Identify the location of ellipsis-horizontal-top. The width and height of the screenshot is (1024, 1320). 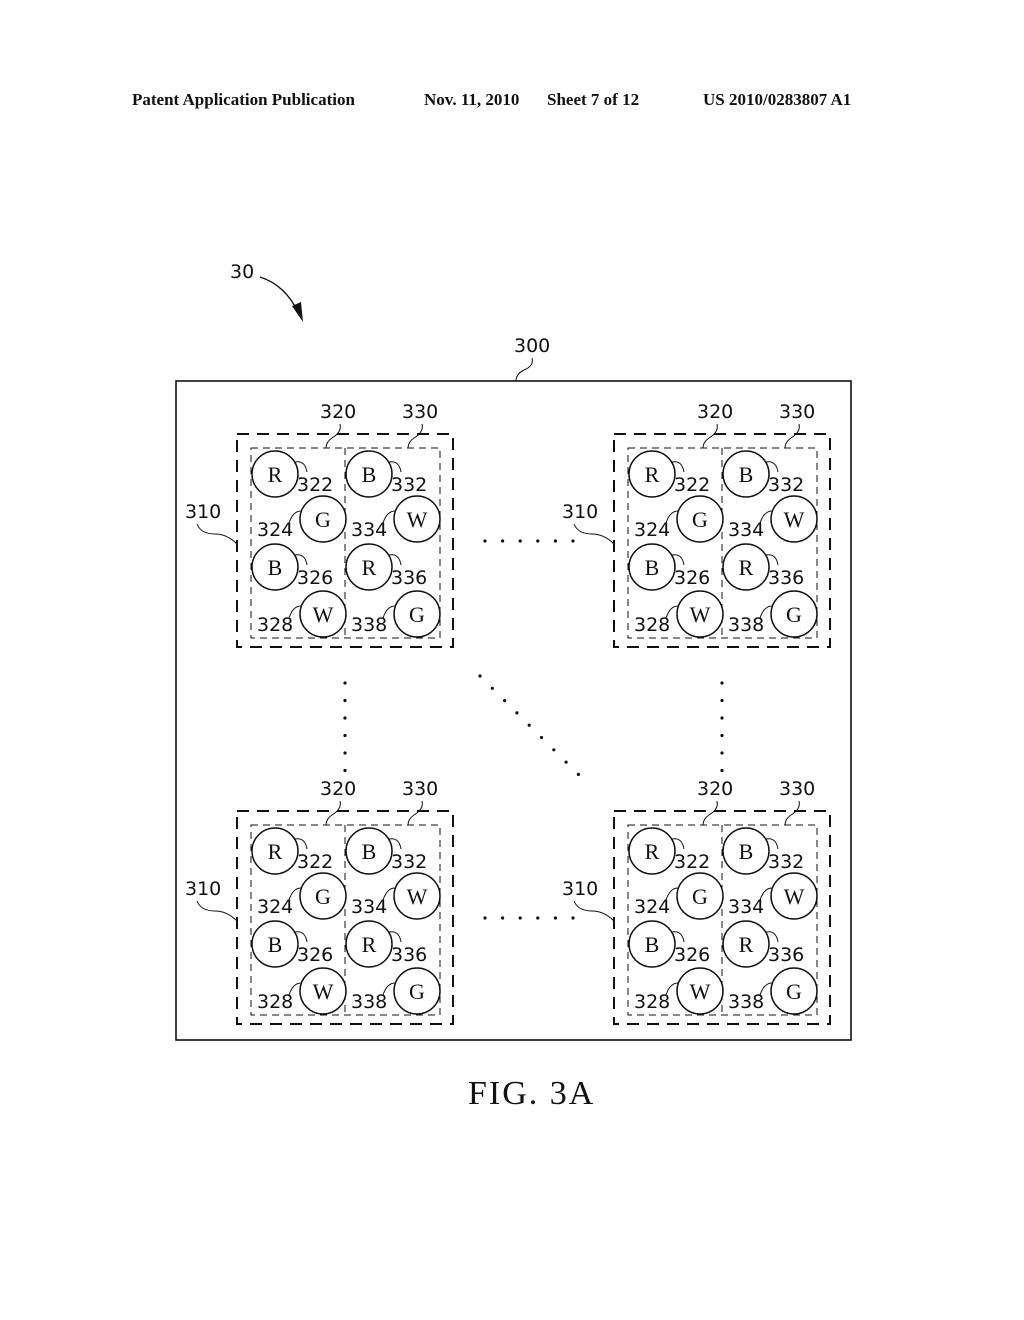
(529, 541).